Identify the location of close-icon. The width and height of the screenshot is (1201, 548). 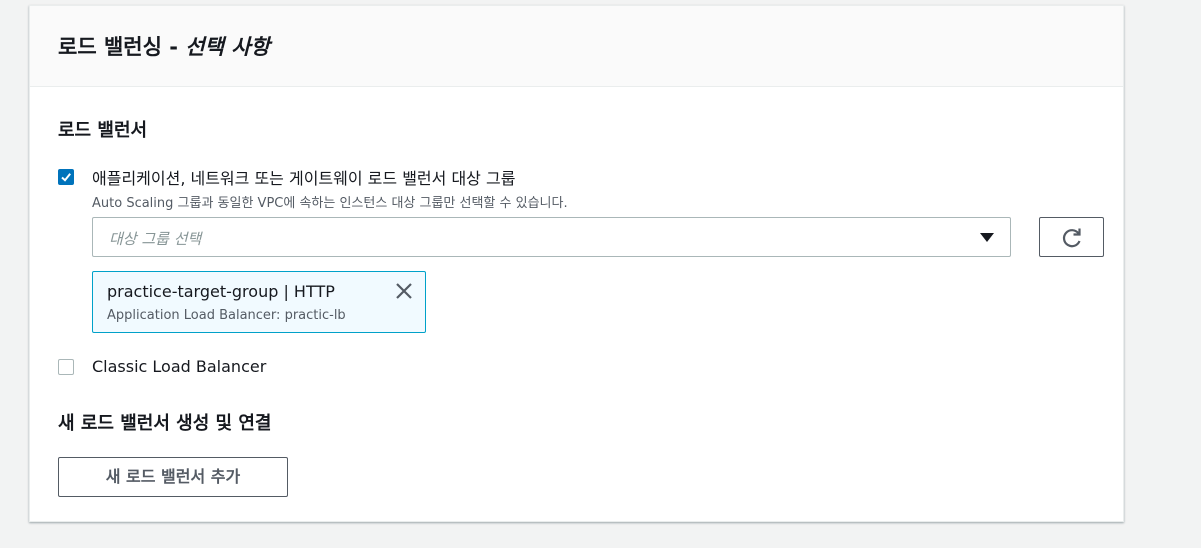
(404, 291).